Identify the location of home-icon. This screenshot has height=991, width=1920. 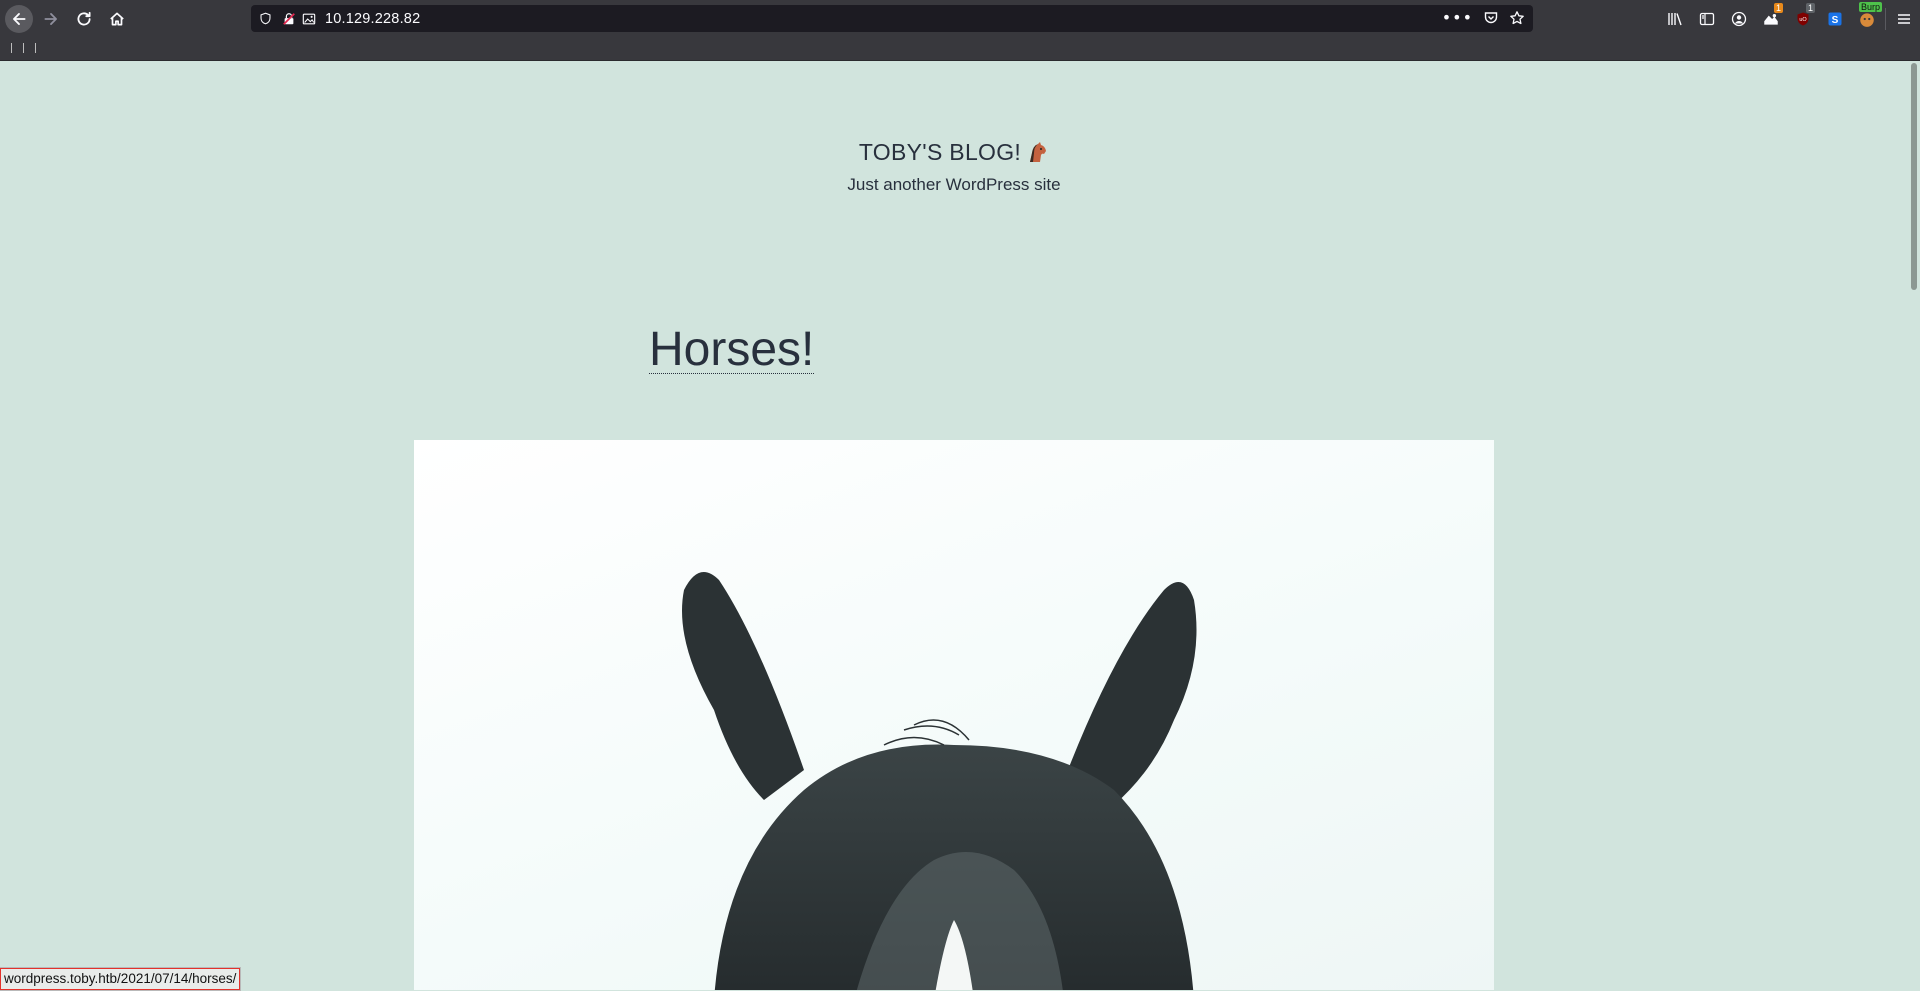
(117, 19).